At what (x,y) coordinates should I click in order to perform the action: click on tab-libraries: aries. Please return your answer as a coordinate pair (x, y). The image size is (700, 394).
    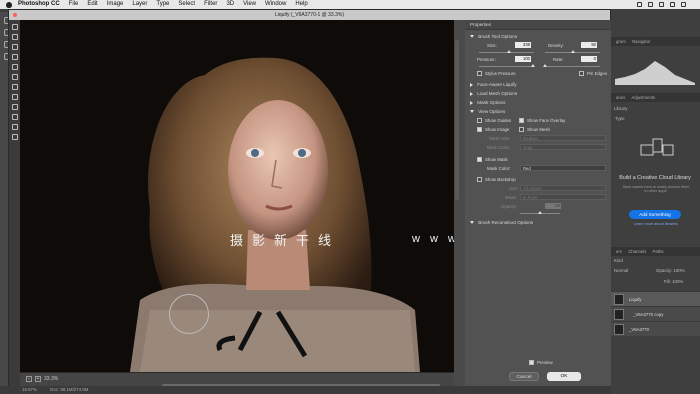
    Looking at the image, I should click on (620, 97).